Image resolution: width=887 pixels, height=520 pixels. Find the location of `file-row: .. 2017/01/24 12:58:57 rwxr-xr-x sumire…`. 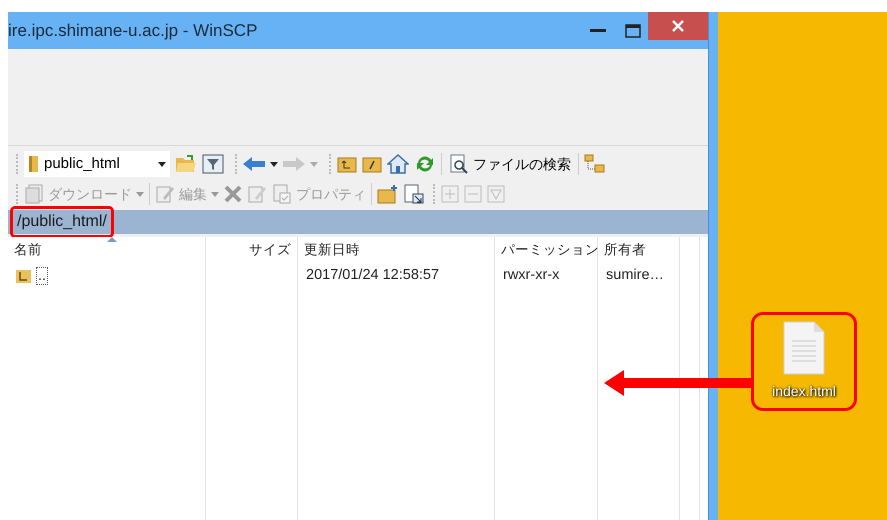

file-row: .. 2017/01/24 12:58:57 rwxr-xr-x sumire… is located at coordinates (358, 276).